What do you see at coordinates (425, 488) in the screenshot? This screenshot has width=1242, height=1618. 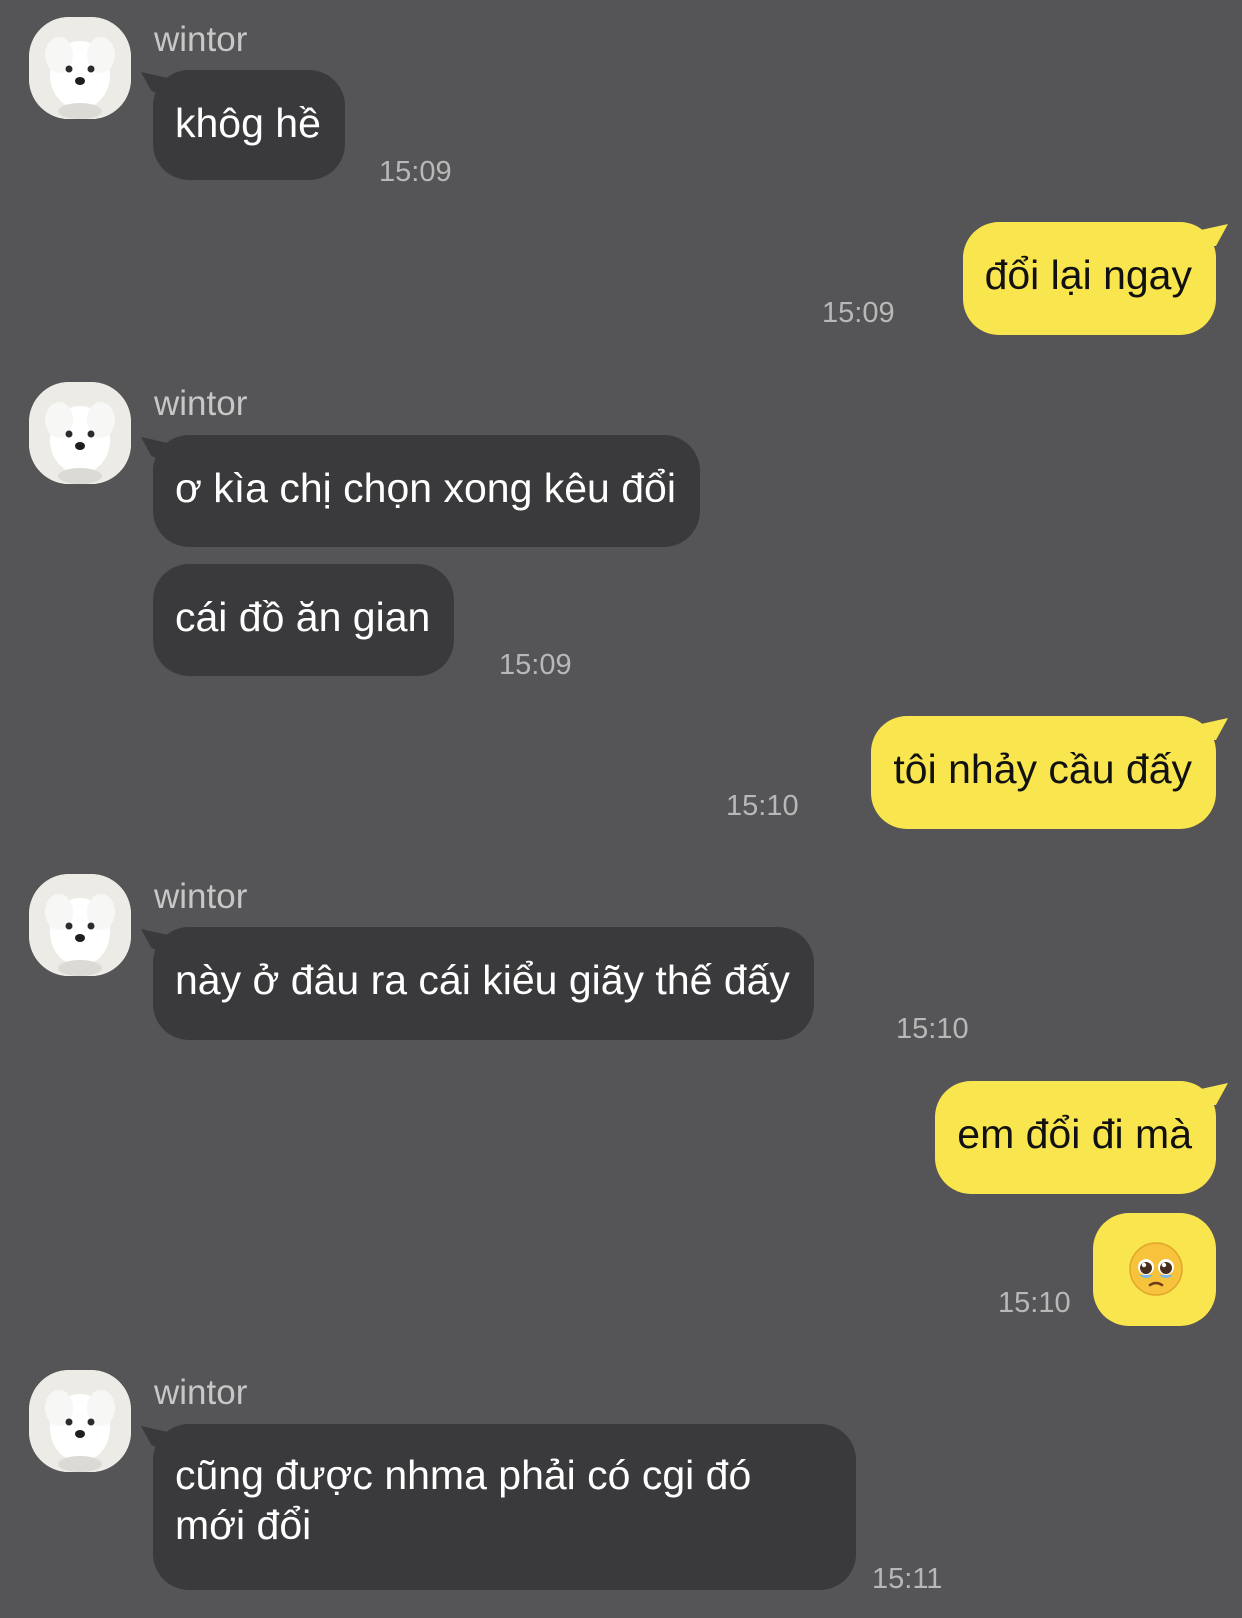 I see `message-text: ơ kìa chị chọn xong kêu đổi` at bounding box center [425, 488].